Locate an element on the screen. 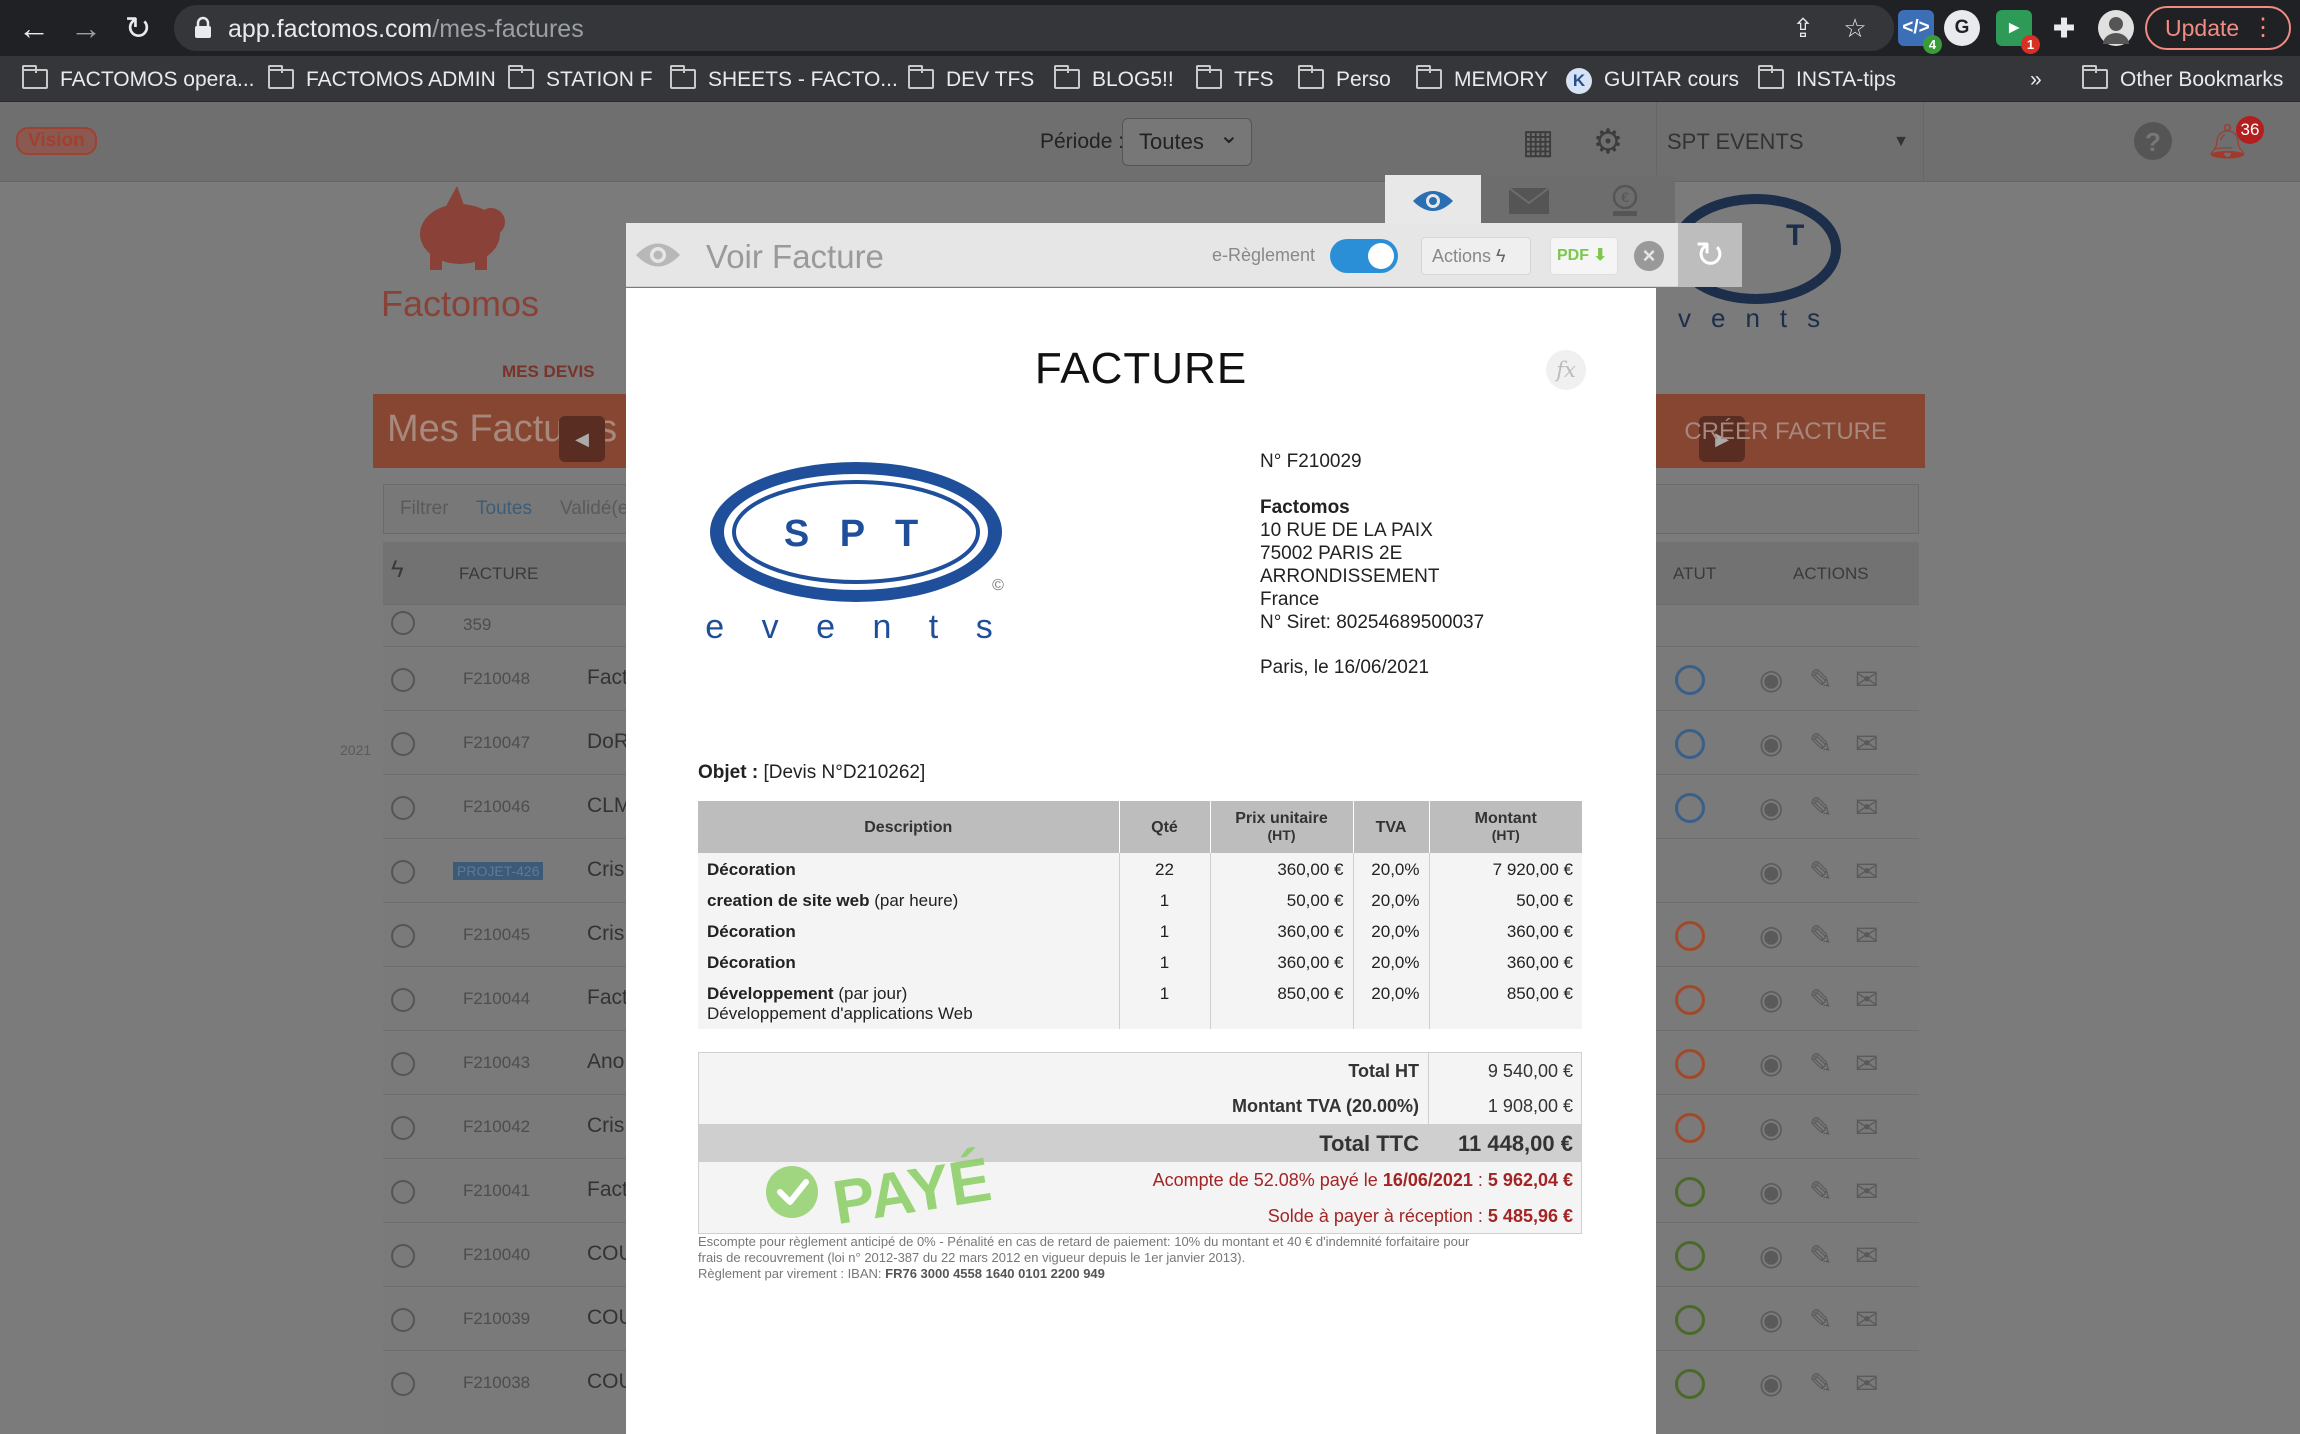 This screenshot has width=2300, height=1434. invoice-number: F210045 is located at coordinates (496, 935).